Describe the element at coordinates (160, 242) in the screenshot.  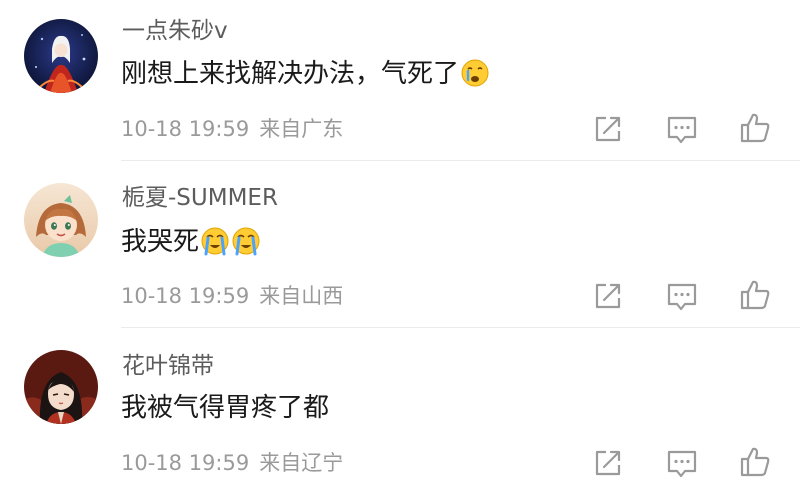
I see `comment-text-body: 我哭死` at that location.